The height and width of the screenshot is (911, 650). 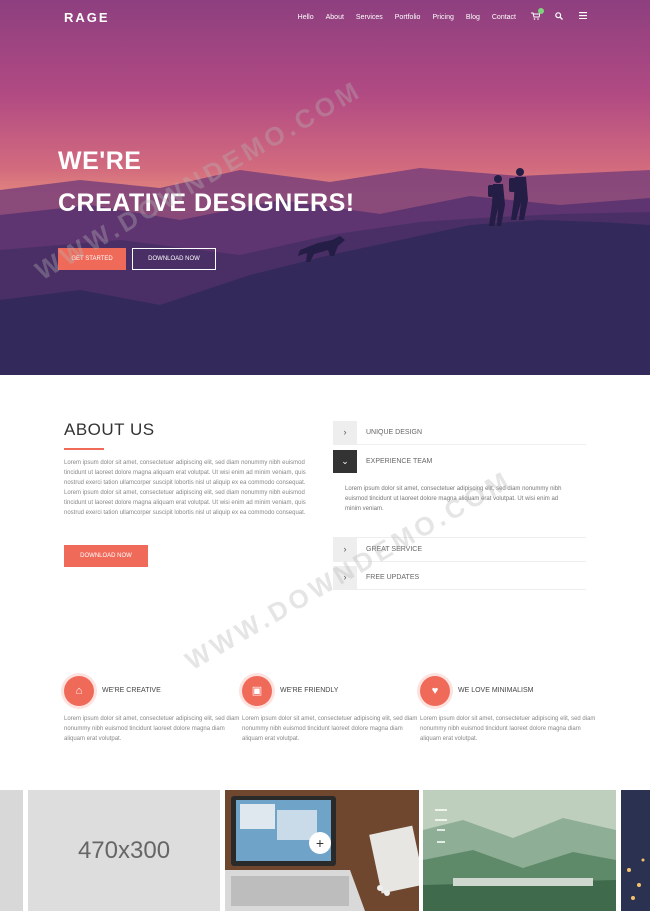 I want to click on cart-badge, so click(x=541, y=11).